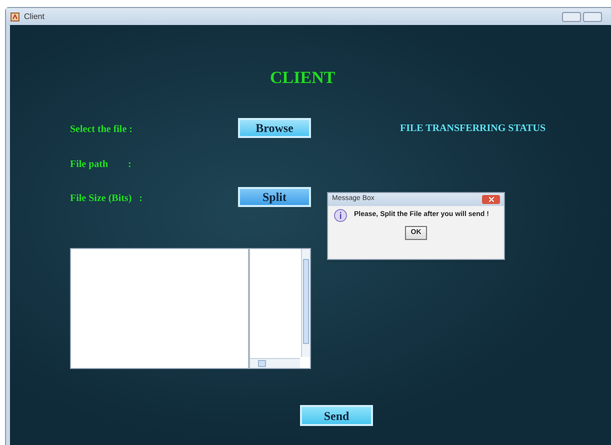  I want to click on field-label: File Size (Bits) :, so click(106, 199).